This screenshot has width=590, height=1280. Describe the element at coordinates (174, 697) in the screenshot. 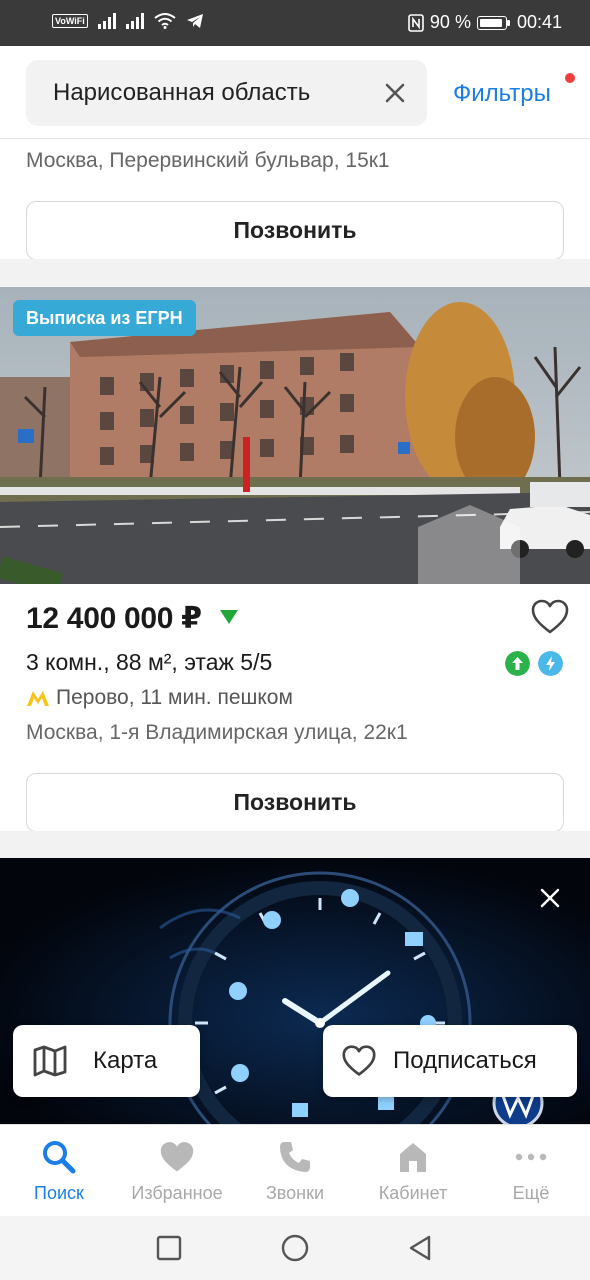

I see `metro-label: Перово, 11 мин. пешком` at that location.